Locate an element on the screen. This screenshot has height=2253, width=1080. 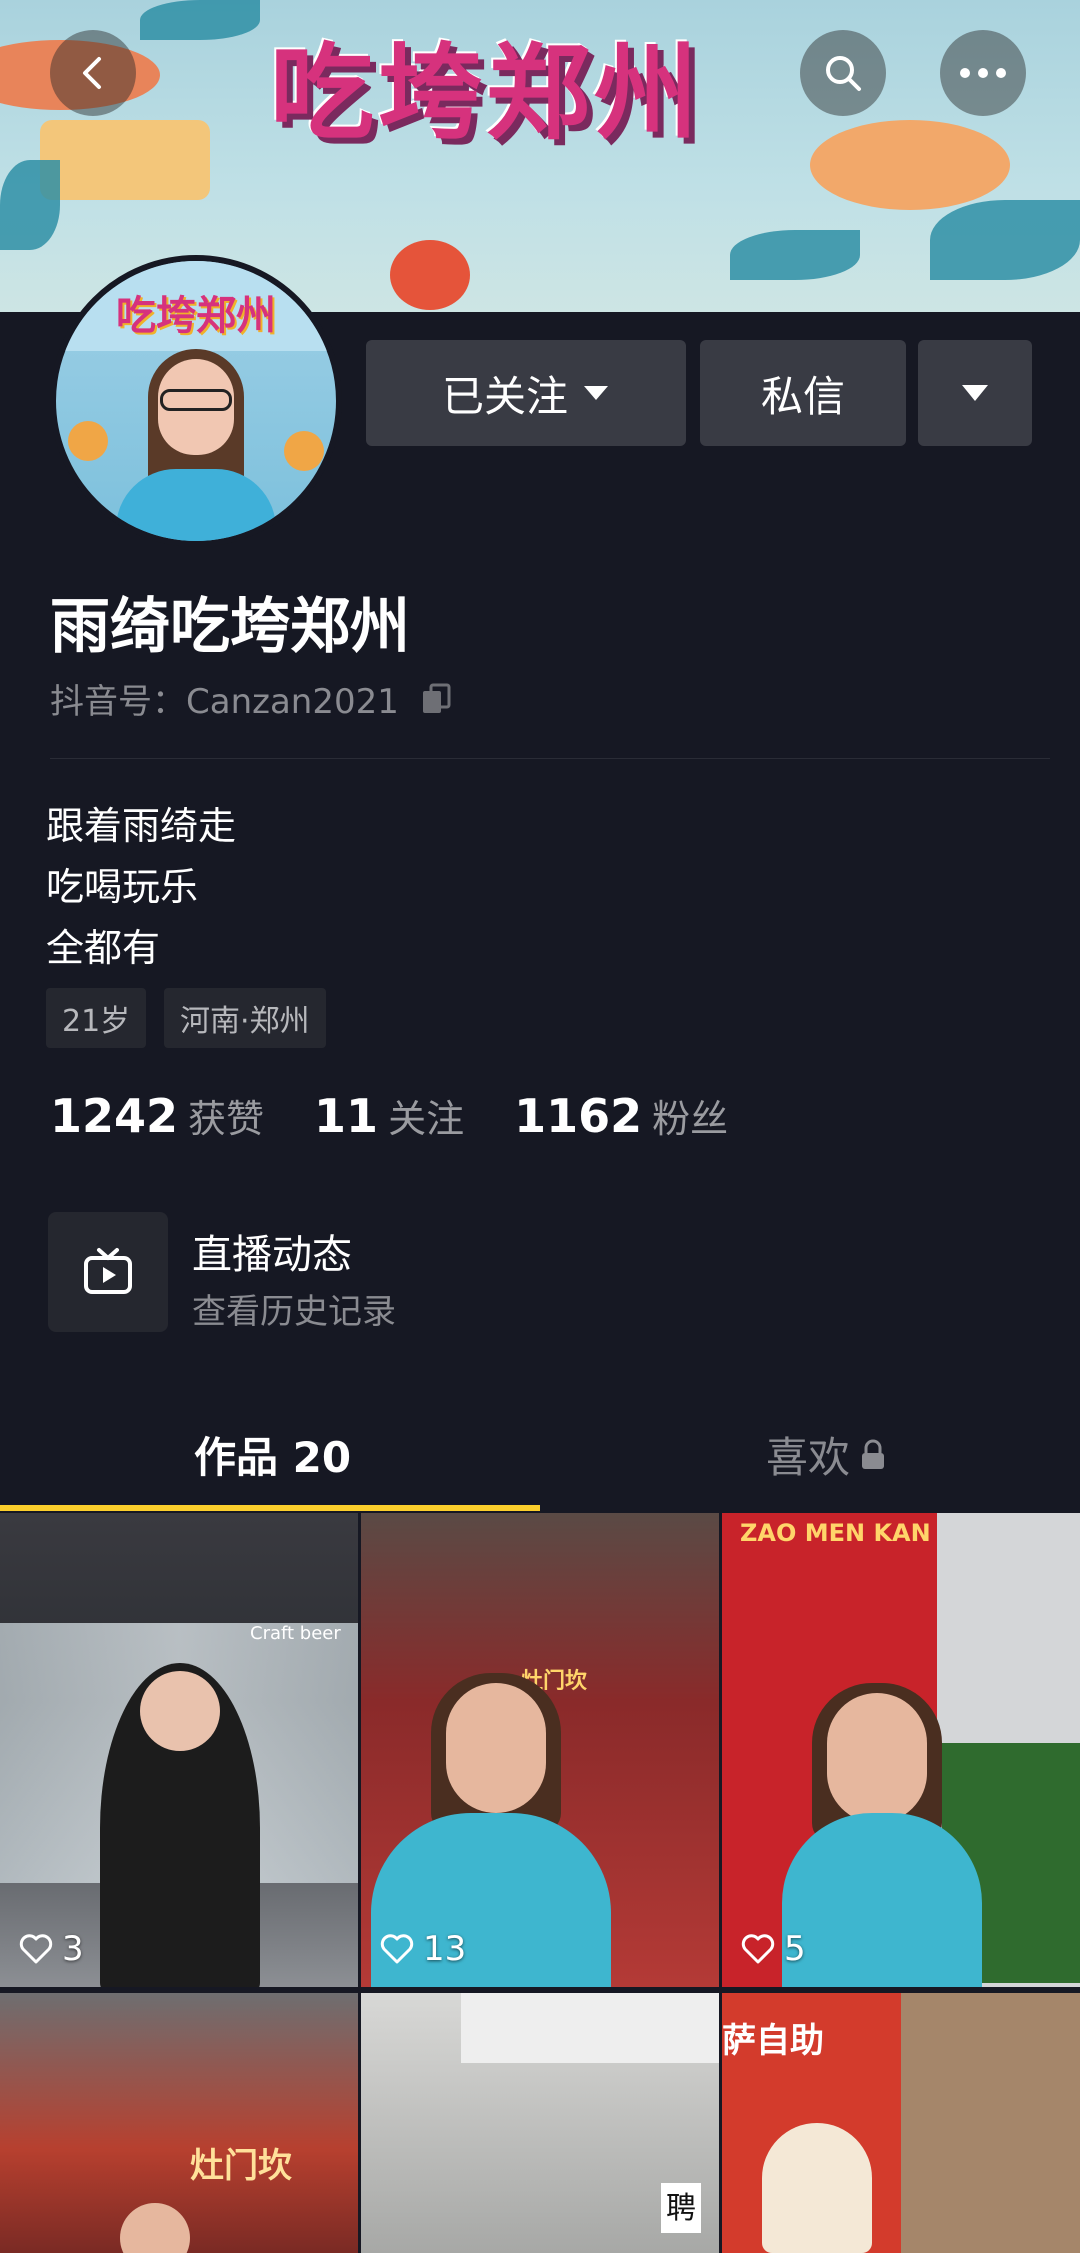
message-button: 私信 is located at coordinates (803, 393).